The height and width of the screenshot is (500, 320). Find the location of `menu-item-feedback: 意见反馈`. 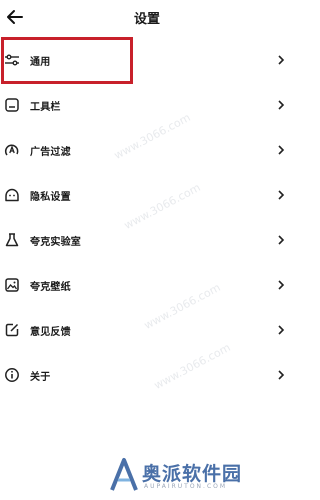

menu-item-feedback: 意见反馈 is located at coordinates (147, 332).